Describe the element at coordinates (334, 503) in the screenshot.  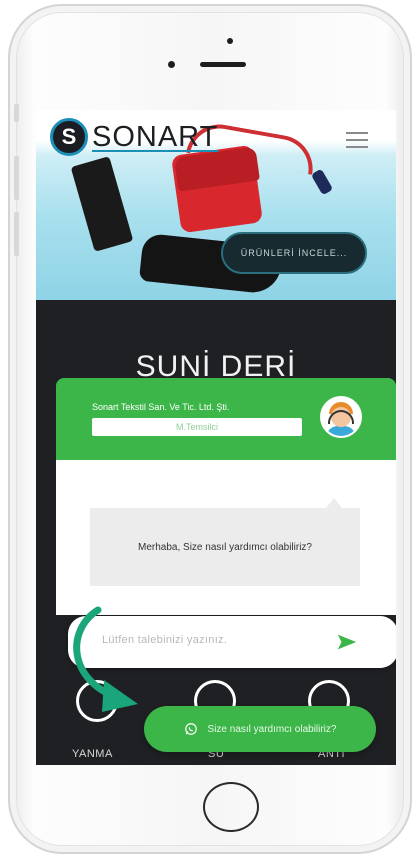
I see `bubble-tip` at that location.